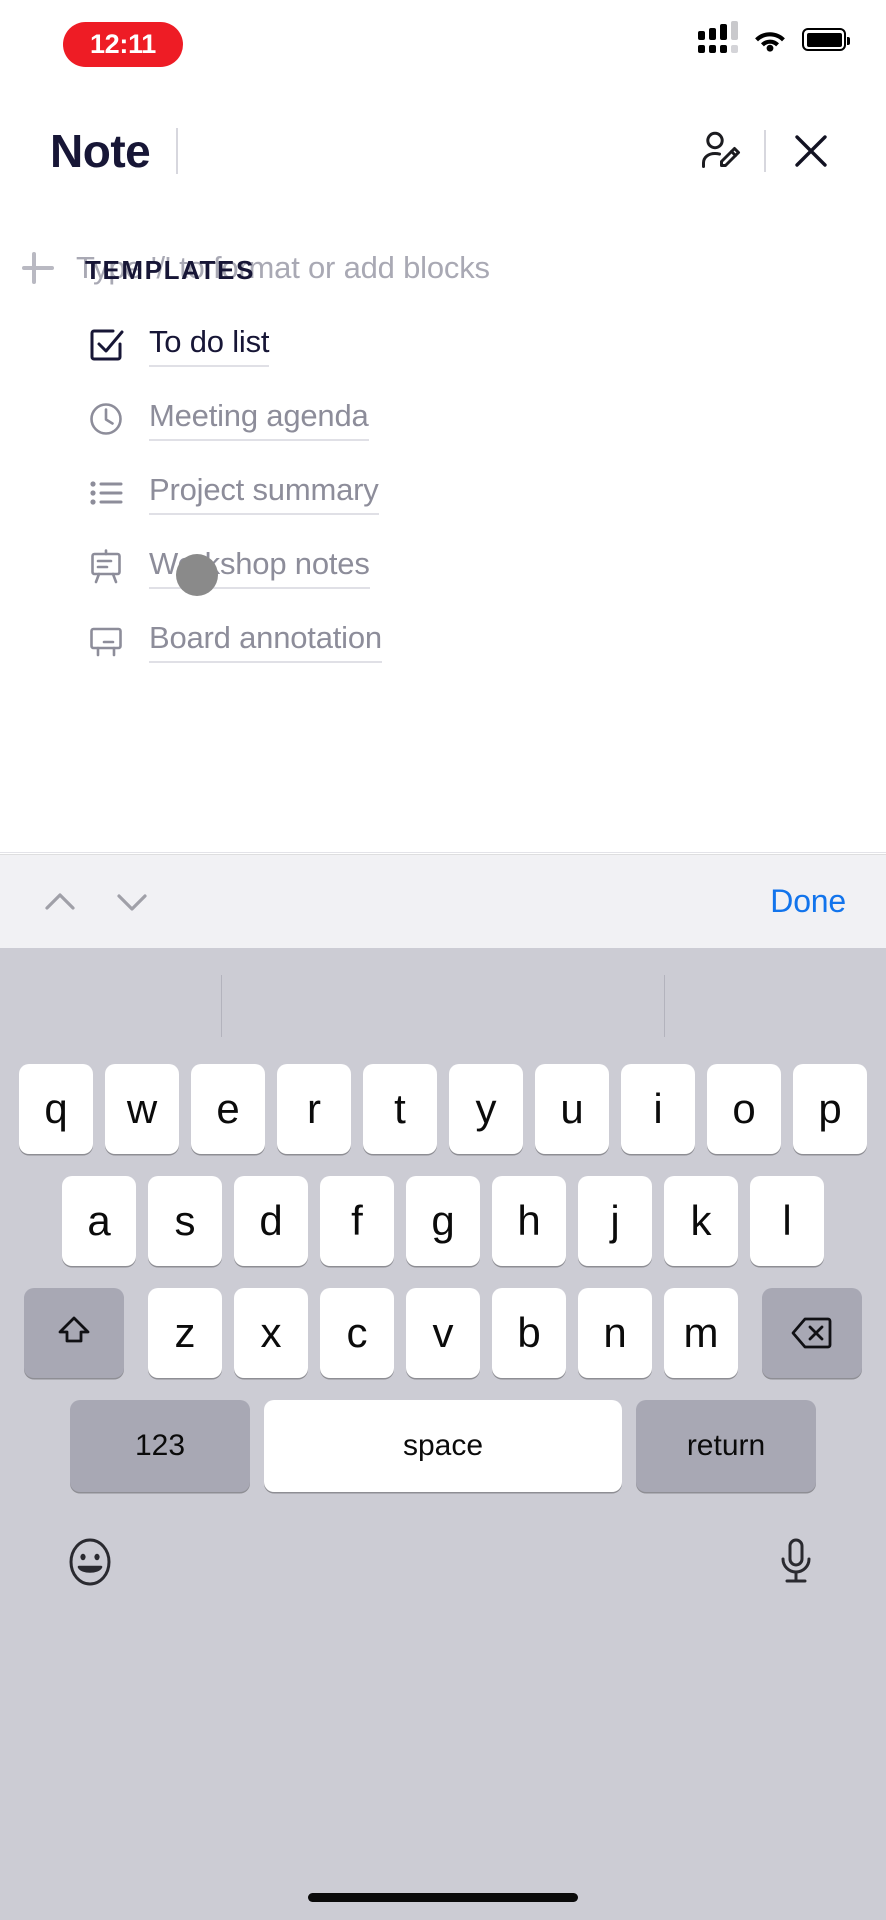  I want to click on template-item-workshop-notes: Workshop notes, so click(443, 567).